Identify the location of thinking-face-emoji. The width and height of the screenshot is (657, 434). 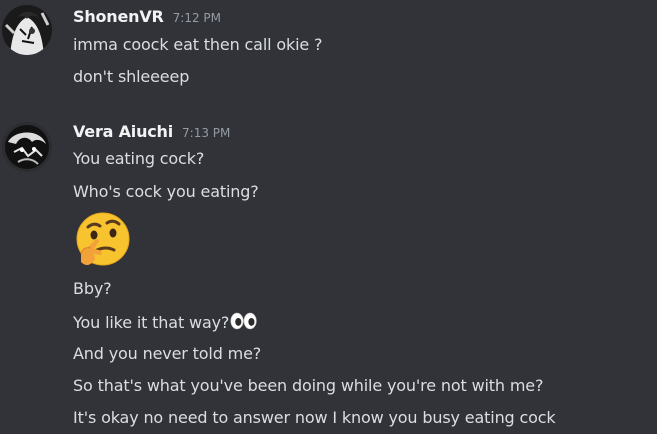
(103, 240).